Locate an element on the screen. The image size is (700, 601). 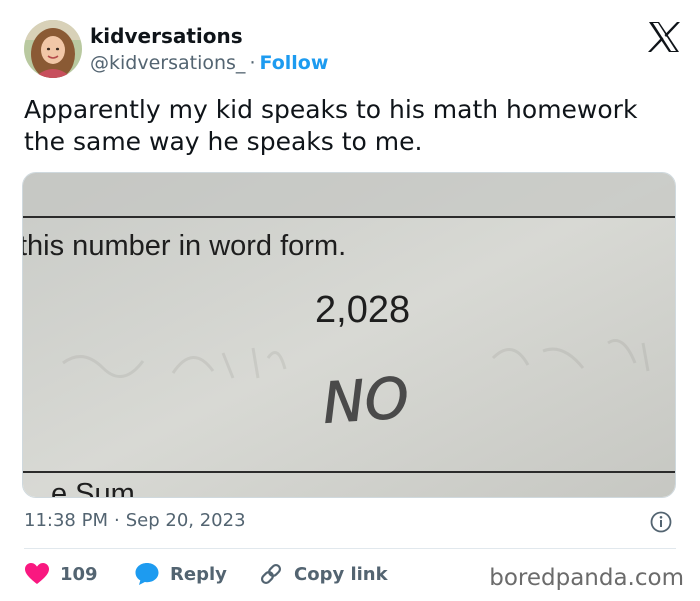
photo-answer: NO is located at coordinates (366, 401).